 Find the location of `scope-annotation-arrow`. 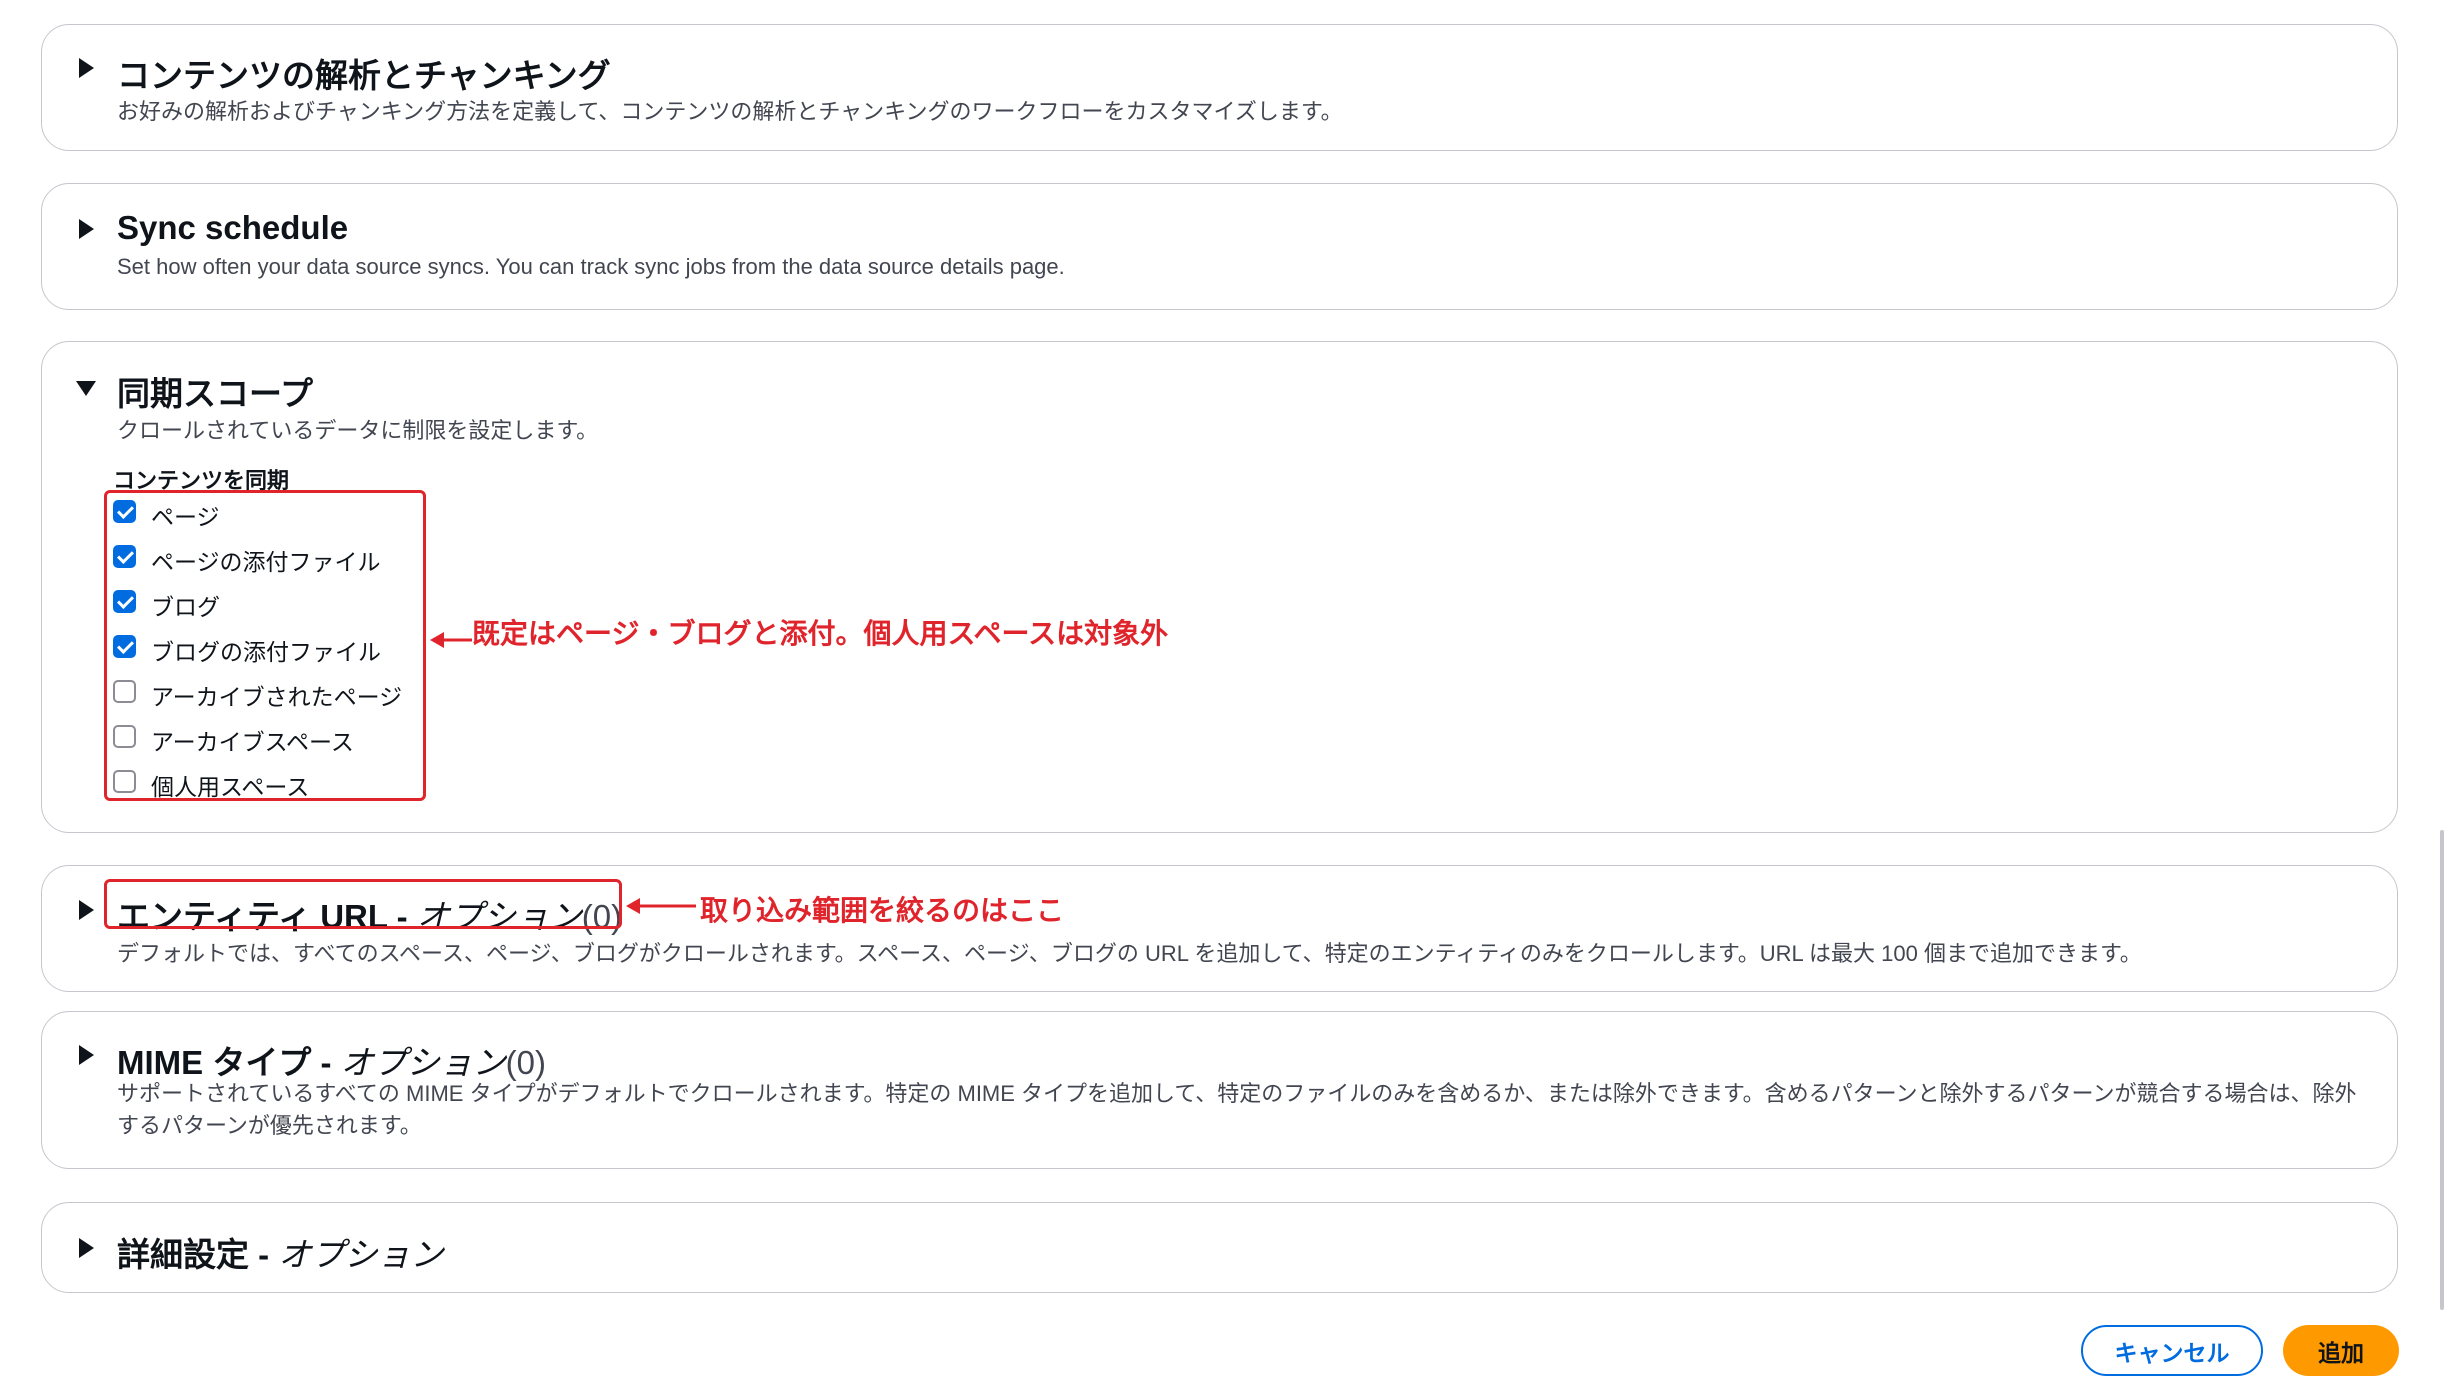

scope-annotation-arrow is located at coordinates (451, 640).